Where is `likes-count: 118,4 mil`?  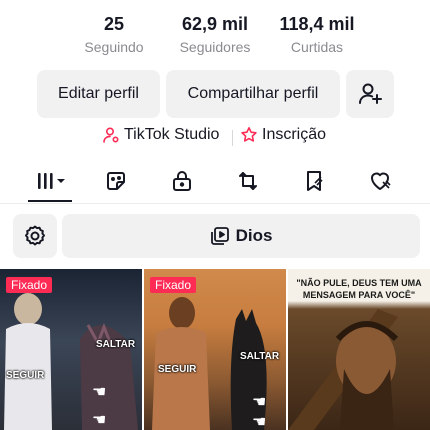 likes-count: 118,4 mil is located at coordinates (317, 24).